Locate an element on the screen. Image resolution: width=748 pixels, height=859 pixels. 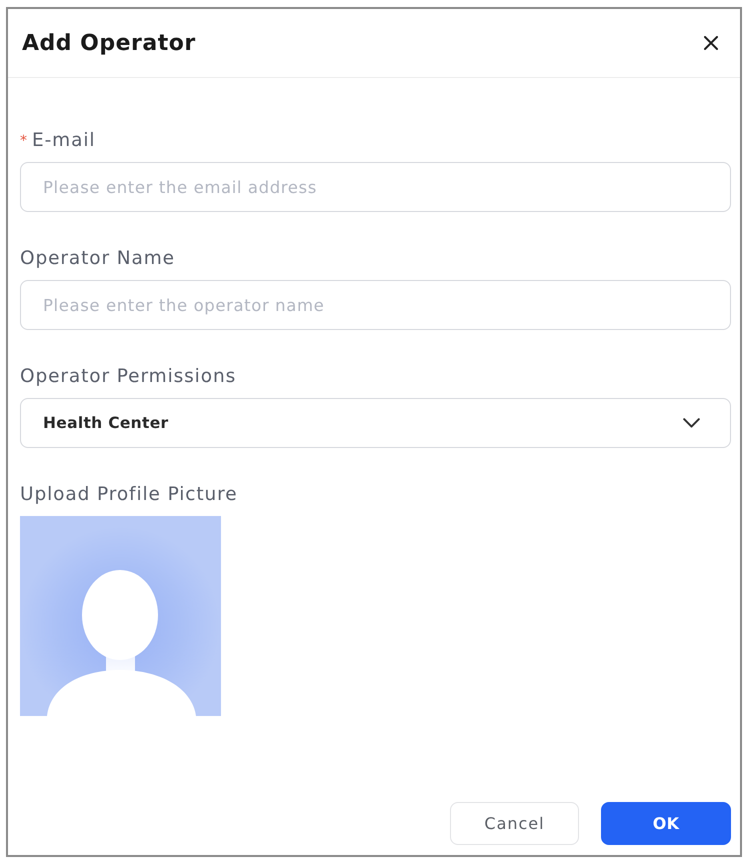
field-label: E-mail is located at coordinates (64, 141).